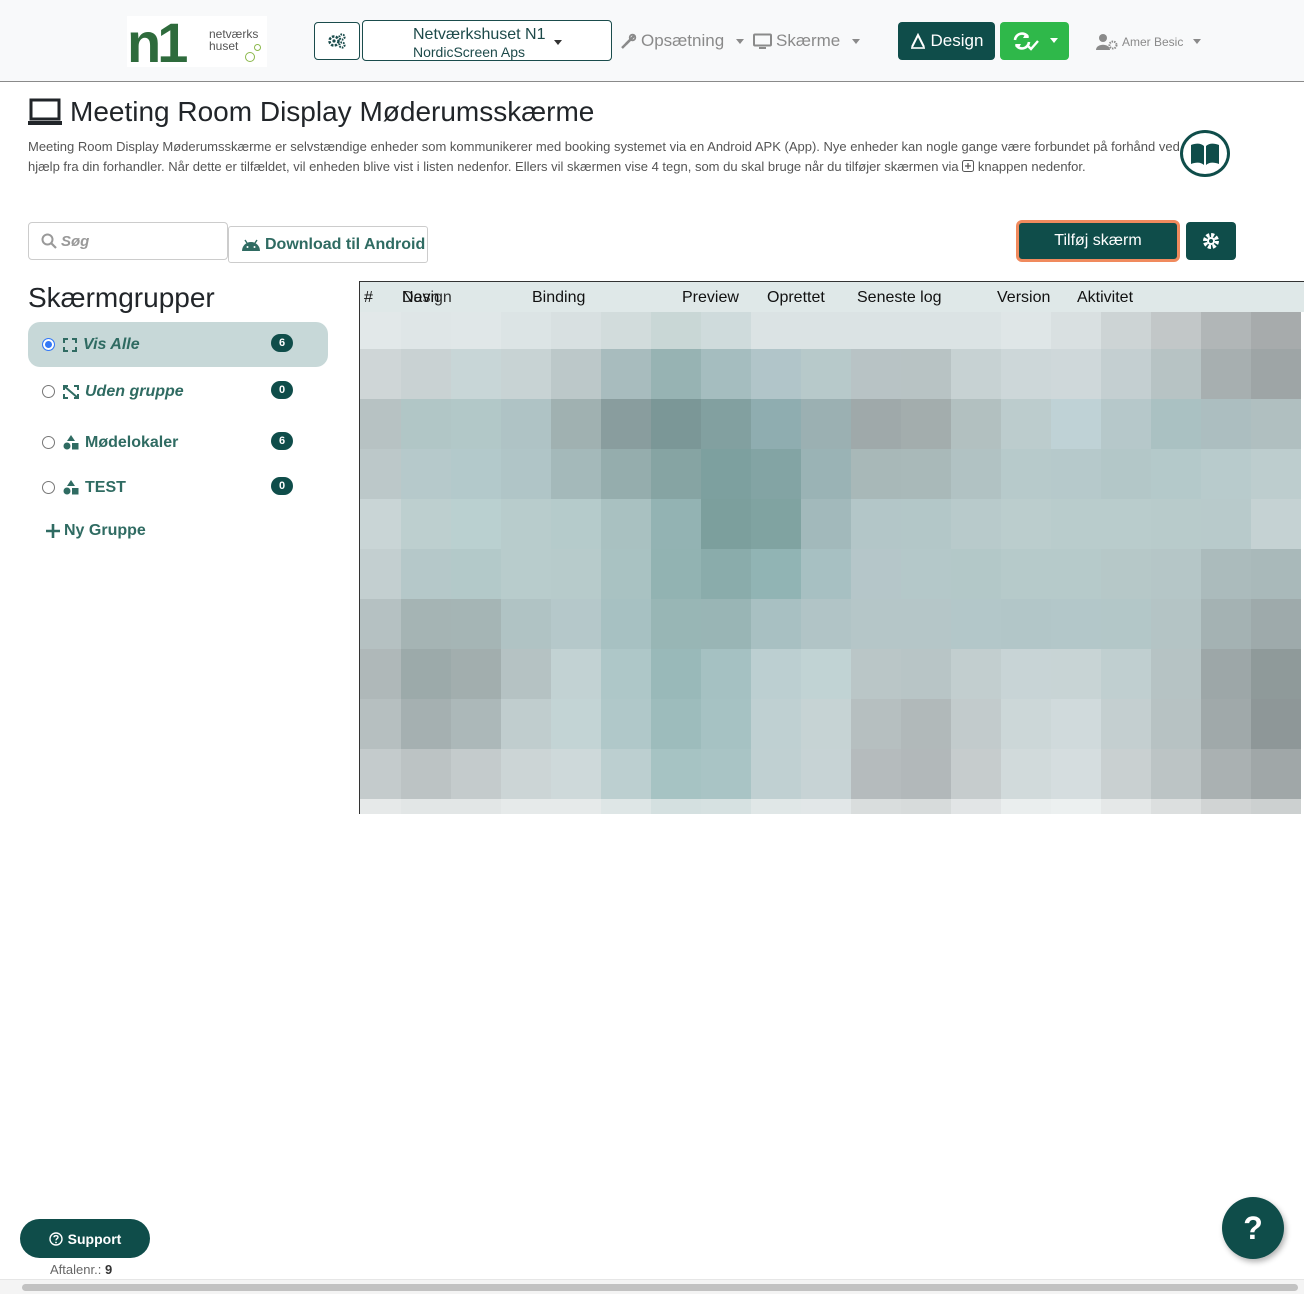  What do you see at coordinates (337, 41) in the screenshot?
I see `org-settings-button` at bounding box center [337, 41].